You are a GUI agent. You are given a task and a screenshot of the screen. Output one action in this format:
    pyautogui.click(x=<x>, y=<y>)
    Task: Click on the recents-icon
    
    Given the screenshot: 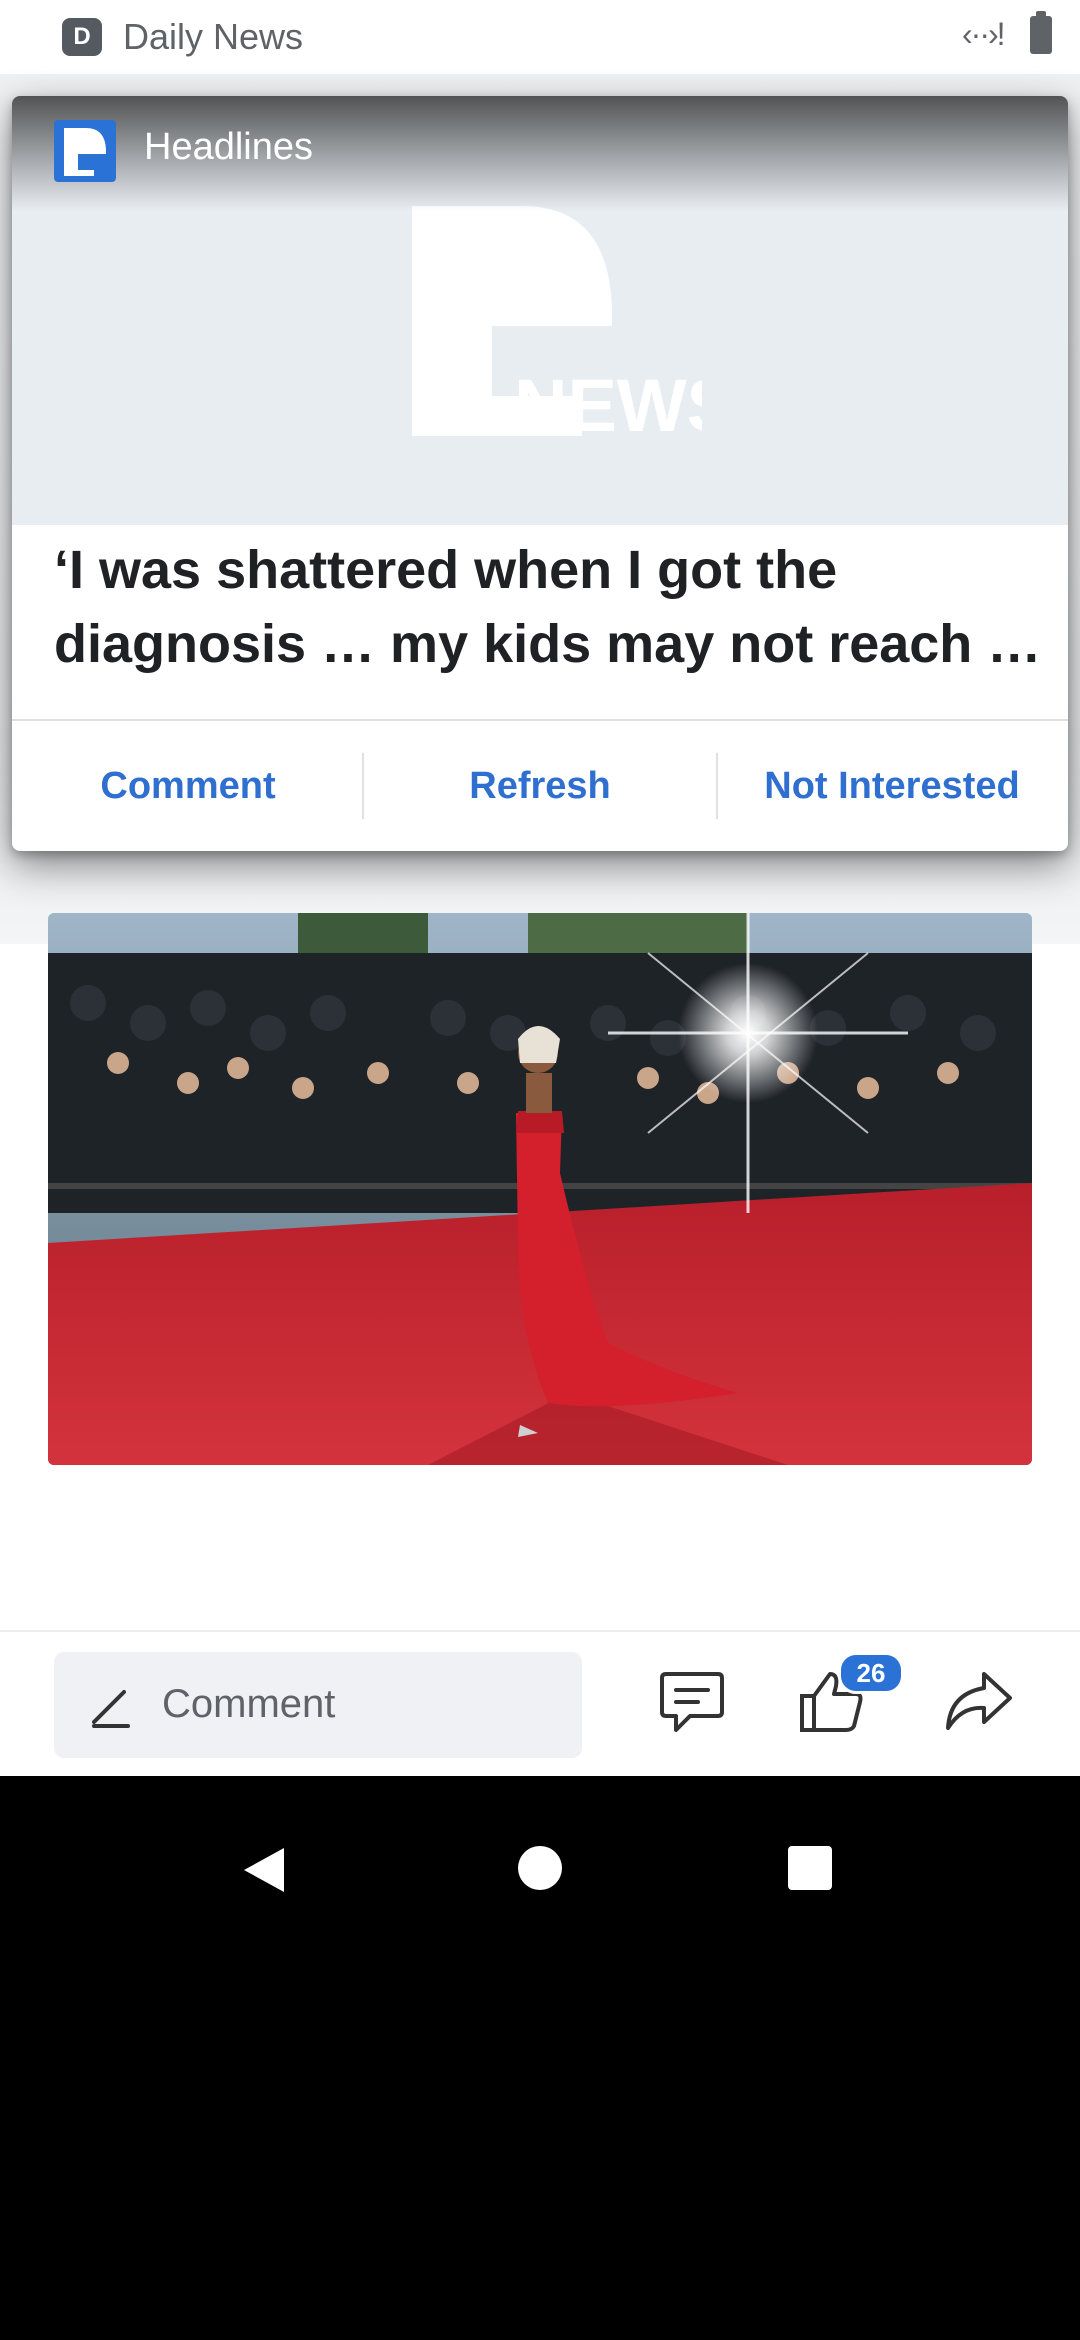 What is the action you would take?
    pyautogui.click(x=810, y=1868)
    